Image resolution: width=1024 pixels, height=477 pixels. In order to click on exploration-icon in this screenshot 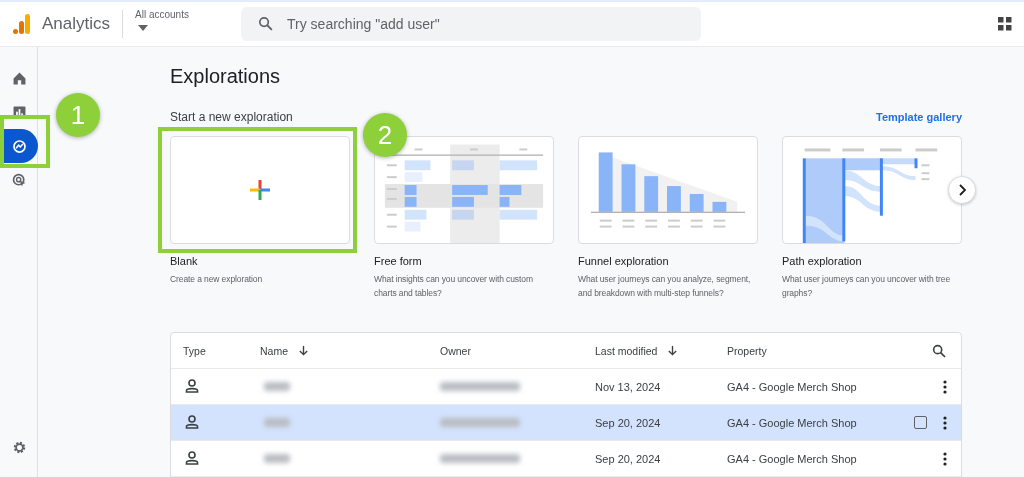, I will do `click(19, 146)`.